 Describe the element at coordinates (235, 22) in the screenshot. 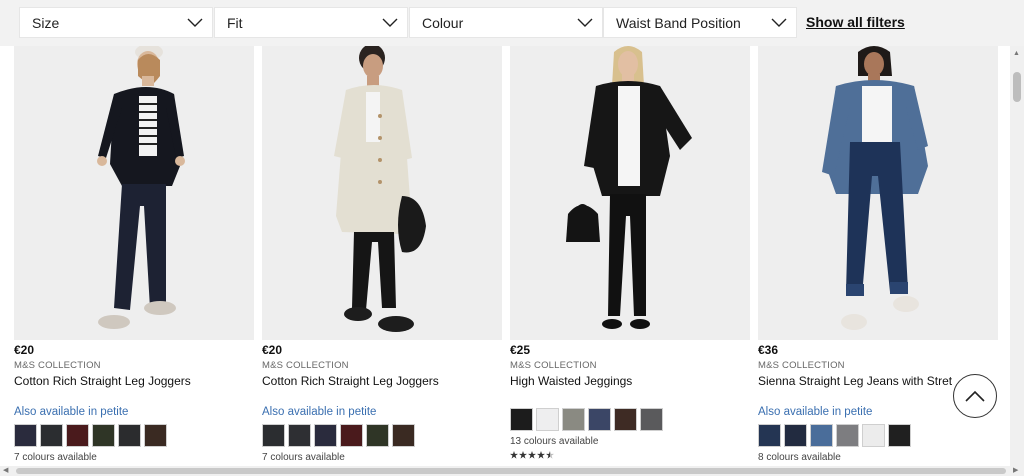

I see `fit-filter-label: Fit` at that location.